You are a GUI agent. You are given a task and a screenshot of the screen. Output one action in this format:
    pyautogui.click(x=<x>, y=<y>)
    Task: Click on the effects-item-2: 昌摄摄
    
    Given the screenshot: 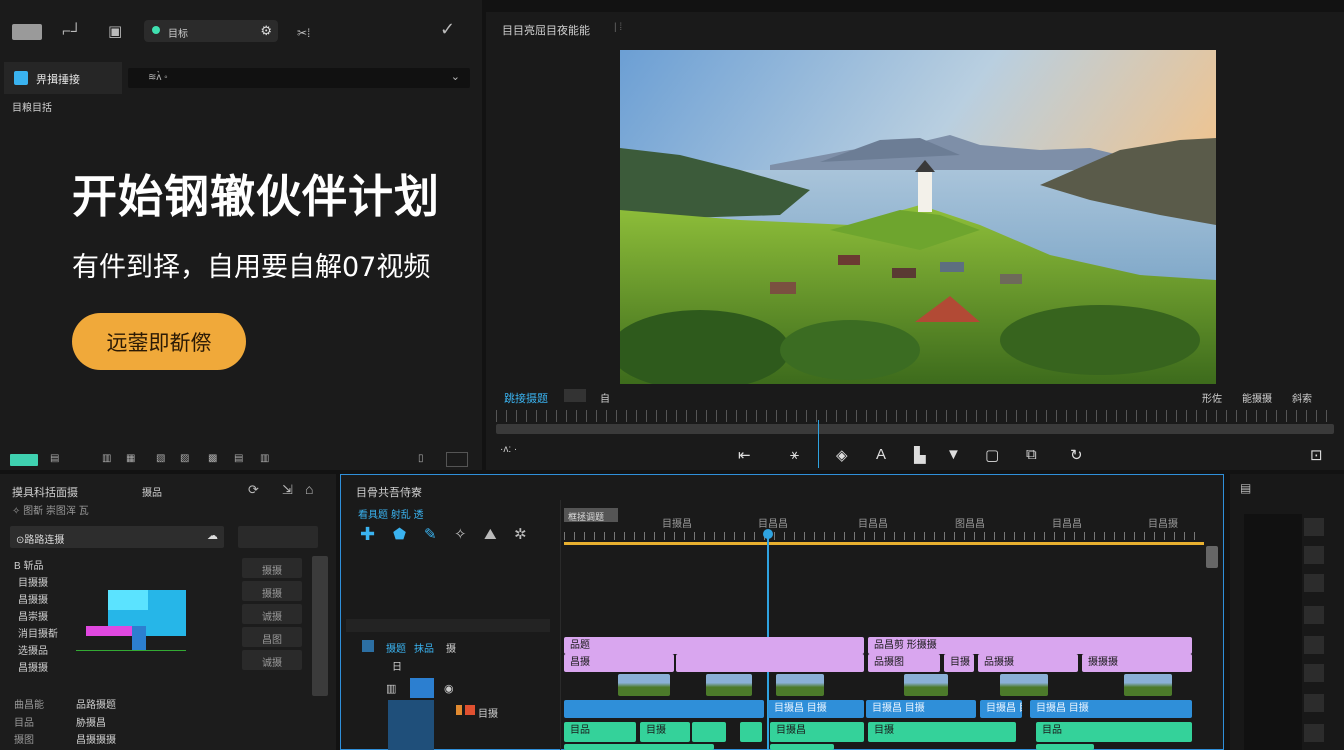 What is the action you would take?
    pyautogui.click(x=33, y=598)
    